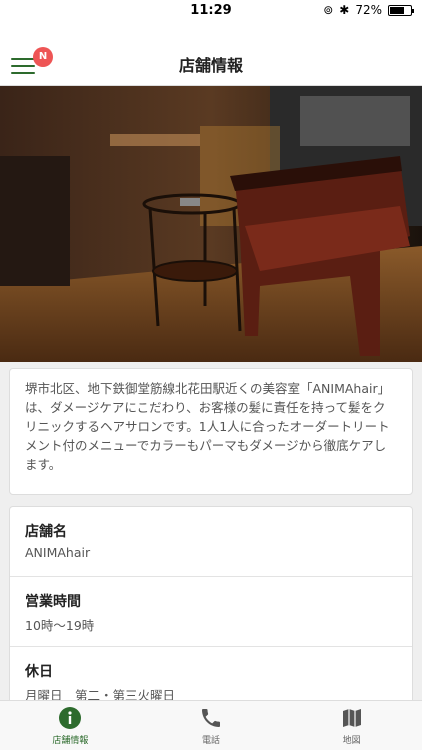  What do you see at coordinates (351, 740) in the screenshot?
I see `tab-label: 地図` at bounding box center [351, 740].